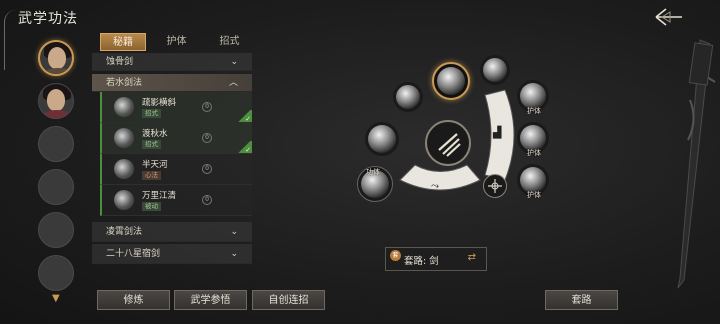  What do you see at coordinates (288, 300) in the screenshot?
I see `custom-combo-button: 自创连招` at bounding box center [288, 300].